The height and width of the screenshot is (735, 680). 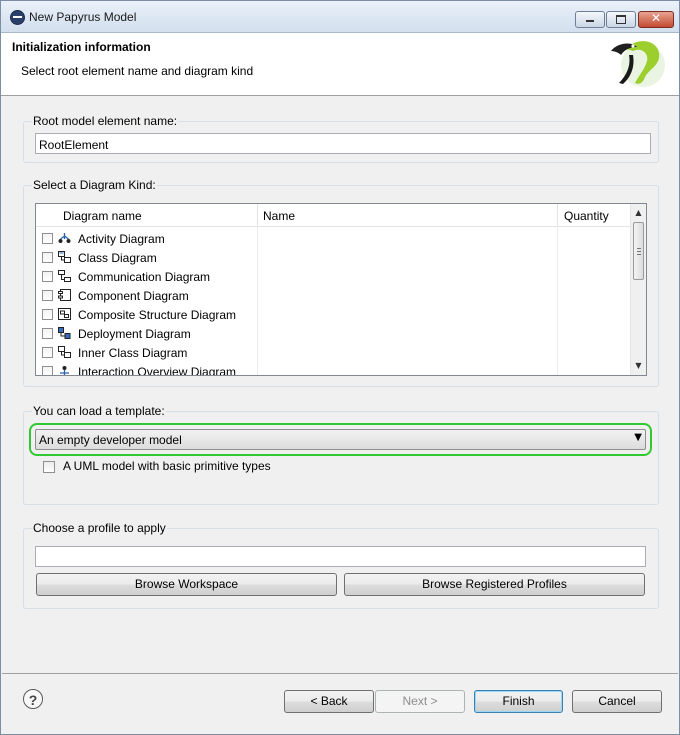 What do you see at coordinates (81, 47) in the screenshot?
I see `header-title: Initialization information` at bounding box center [81, 47].